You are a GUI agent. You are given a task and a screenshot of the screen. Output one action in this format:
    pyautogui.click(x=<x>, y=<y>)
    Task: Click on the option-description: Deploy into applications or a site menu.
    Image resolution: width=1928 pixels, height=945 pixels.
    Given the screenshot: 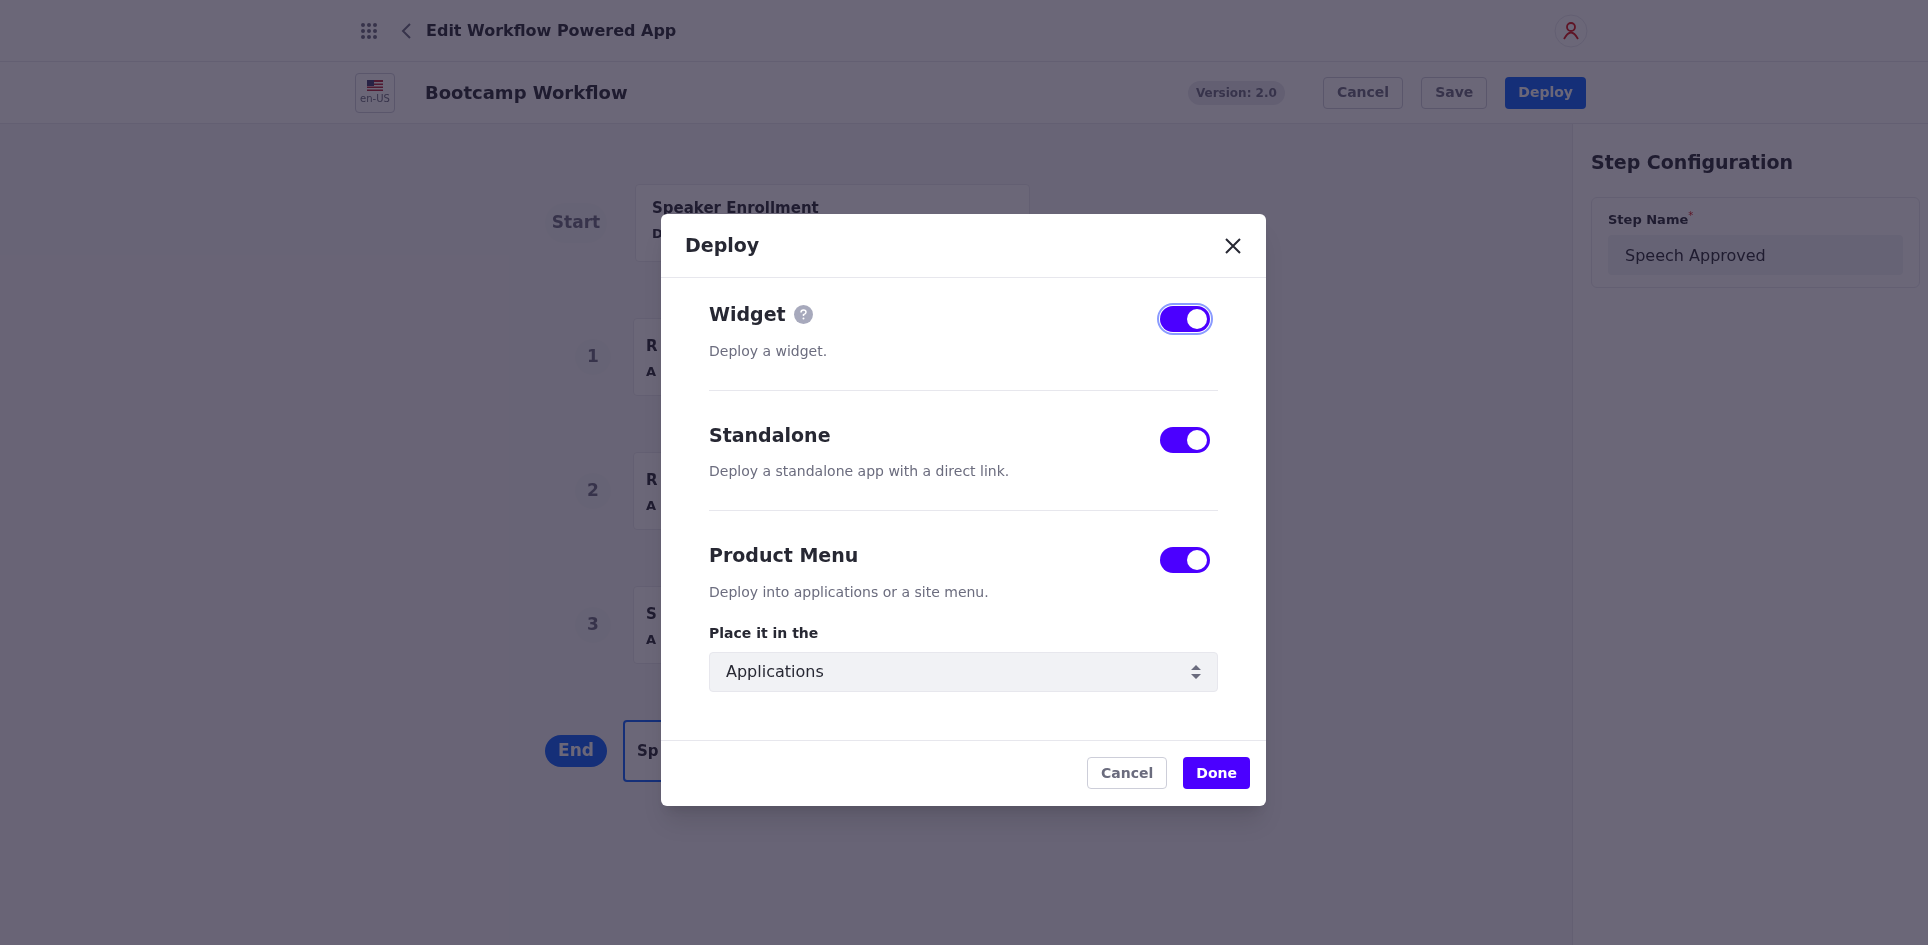 What is the action you would take?
    pyautogui.click(x=849, y=592)
    